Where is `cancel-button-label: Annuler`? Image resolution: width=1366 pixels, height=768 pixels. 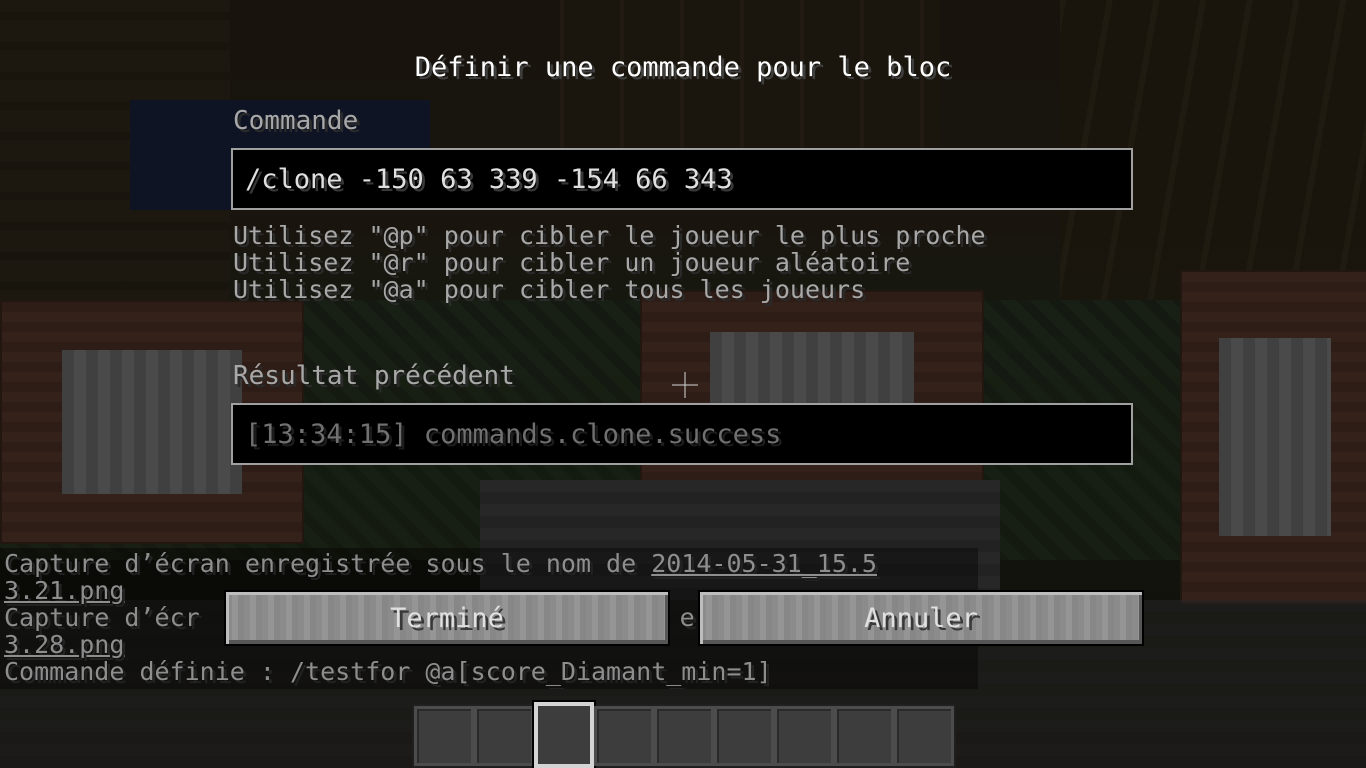
cancel-button-label: Annuler is located at coordinates (921, 618).